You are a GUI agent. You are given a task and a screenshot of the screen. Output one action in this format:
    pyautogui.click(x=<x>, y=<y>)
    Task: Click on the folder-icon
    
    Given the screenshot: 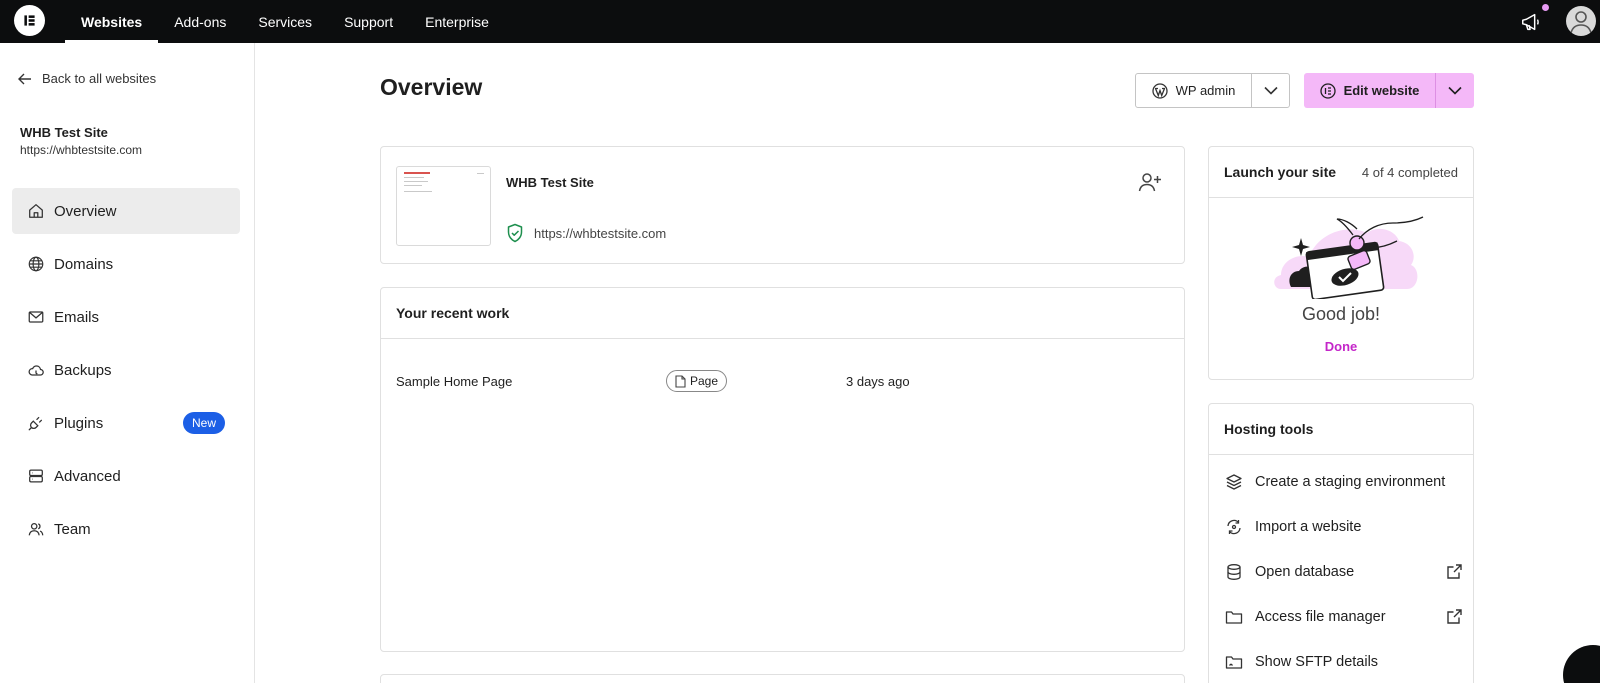 What is the action you would take?
    pyautogui.click(x=1234, y=617)
    